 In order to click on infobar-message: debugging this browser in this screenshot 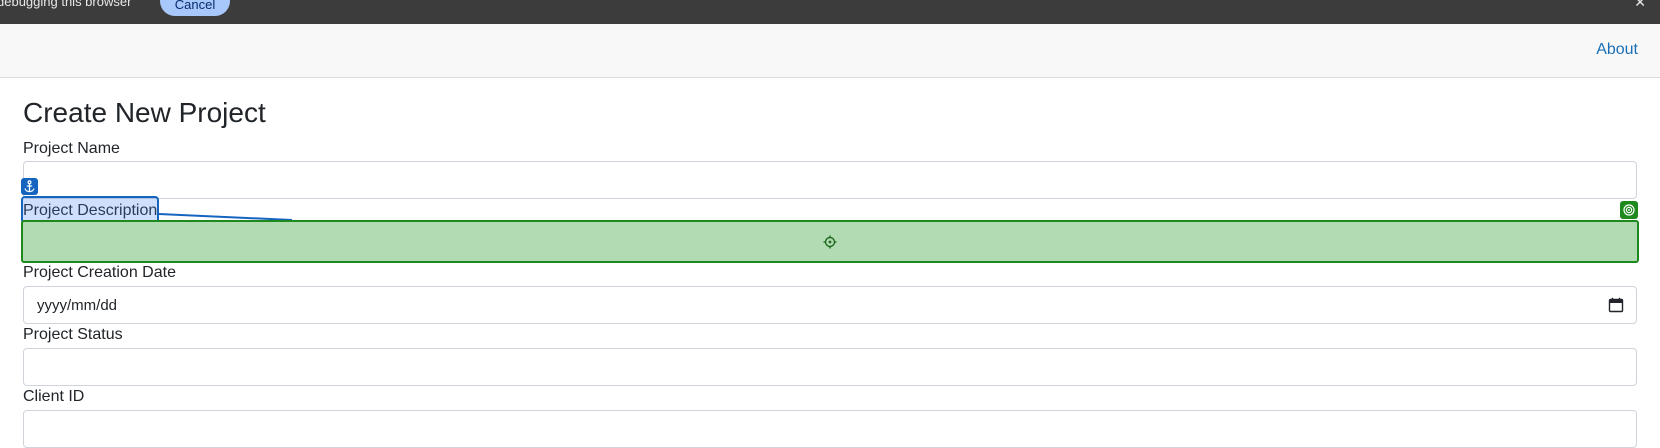, I will do `click(66, 4)`.